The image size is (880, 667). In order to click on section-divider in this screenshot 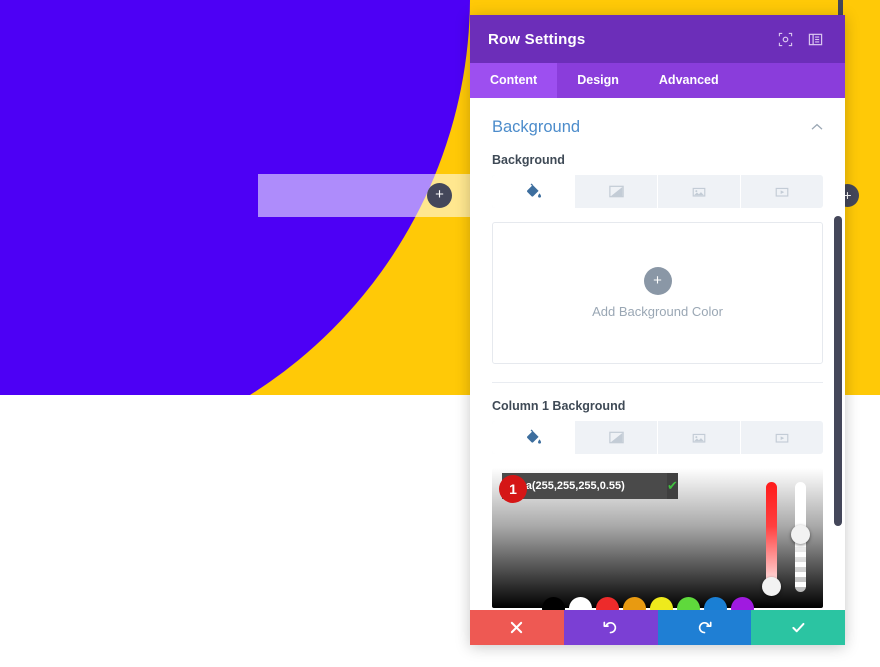, I will do `click(657, 382)`.